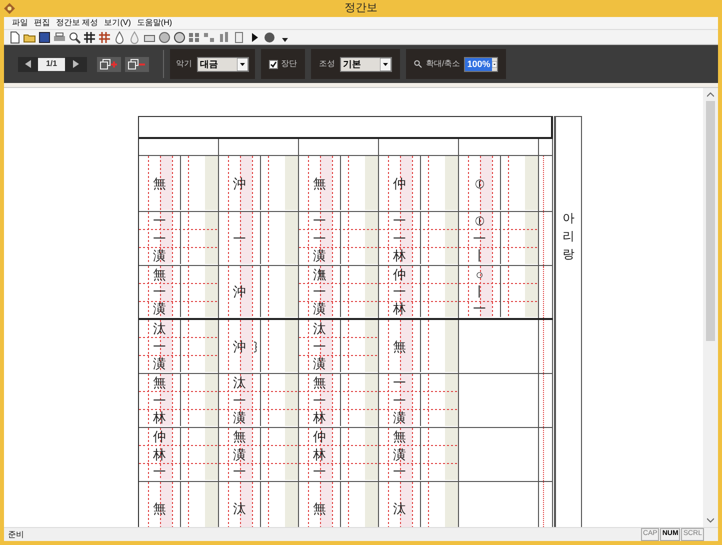 The height and width of the screenshot is (545, 722). I want to click on menu-item: 도움말(H), so click(154, 23).